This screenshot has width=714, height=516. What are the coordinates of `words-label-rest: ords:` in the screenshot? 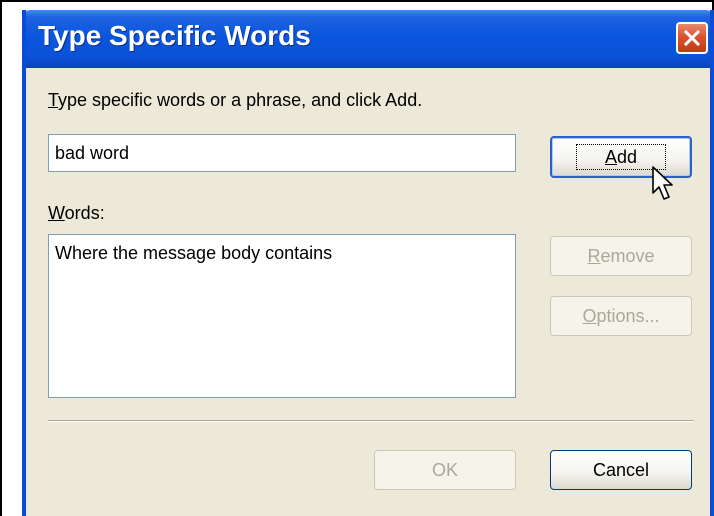 It's located at (84, 213).